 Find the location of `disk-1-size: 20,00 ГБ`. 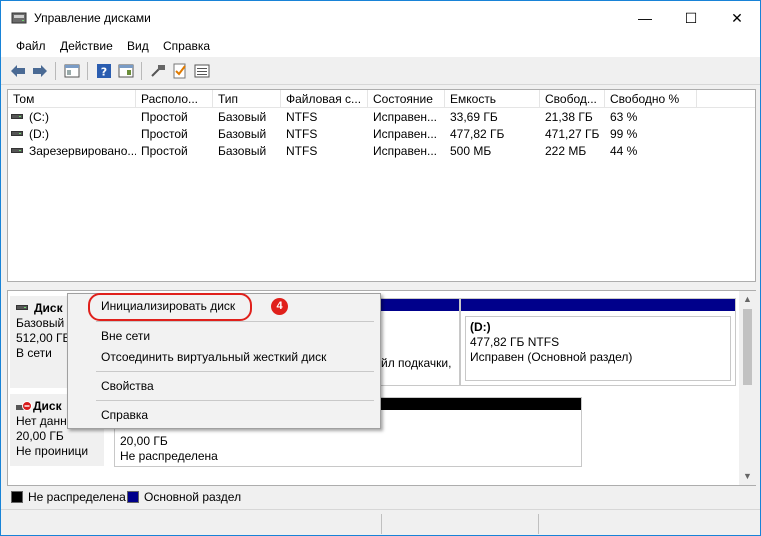

disk-1-size: 20,00 ГБ is located at coordinates (40, 436).